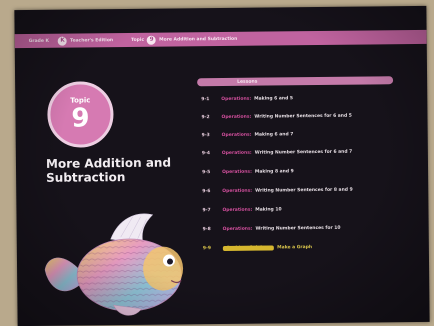  Describe the element at coordinates (114, 264) in the screenshot. I see `fish-illustration` at that location.